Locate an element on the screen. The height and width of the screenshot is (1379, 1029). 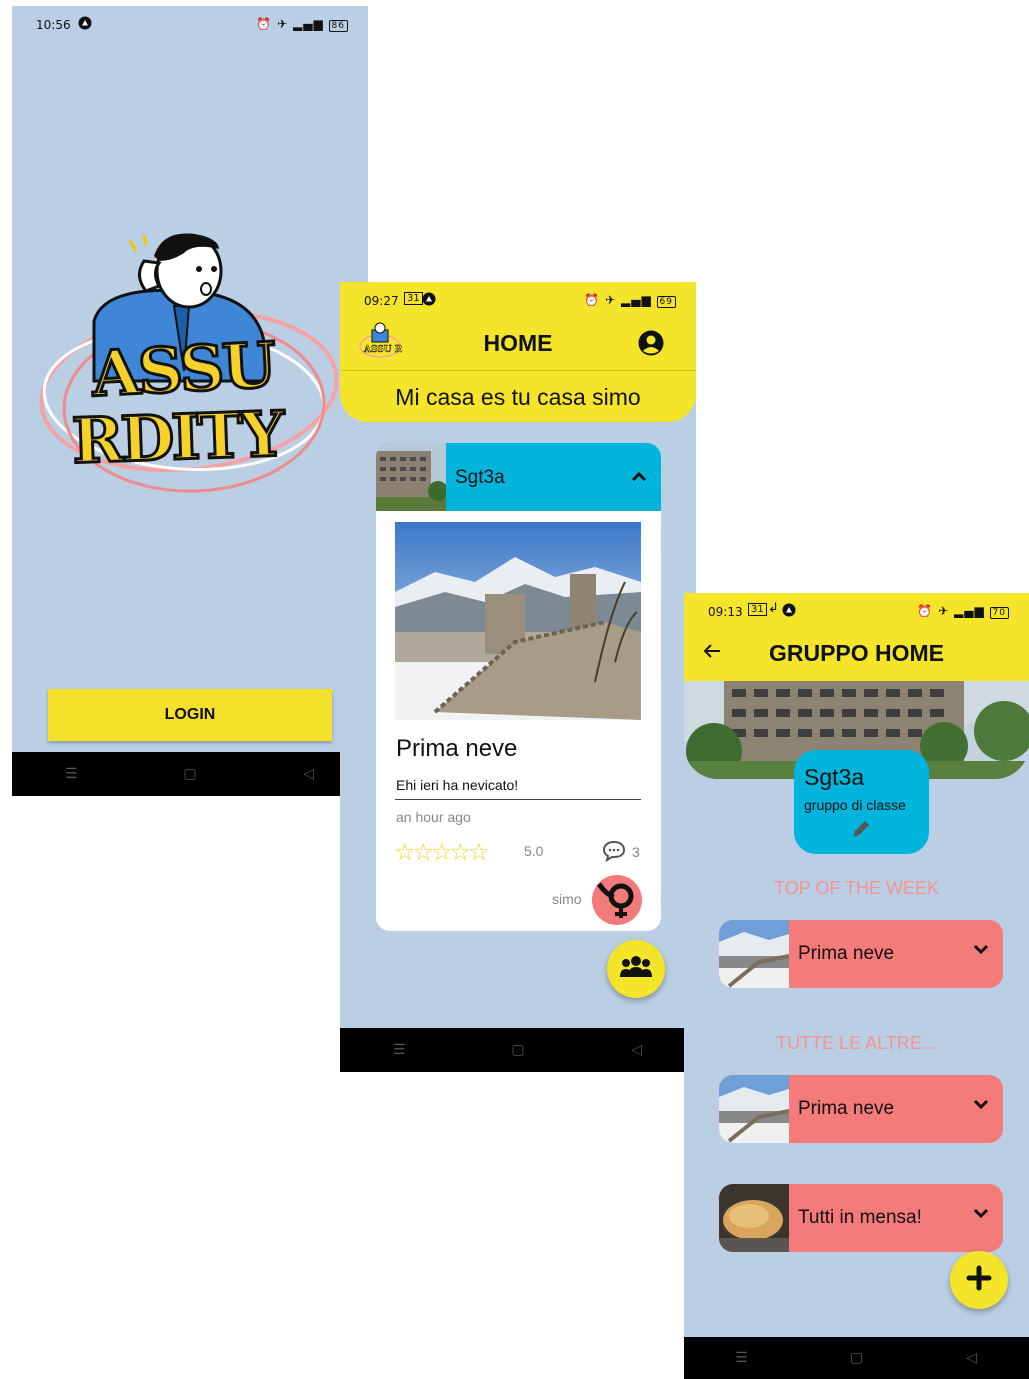
author-avatar is located at coordinates (617, 902).